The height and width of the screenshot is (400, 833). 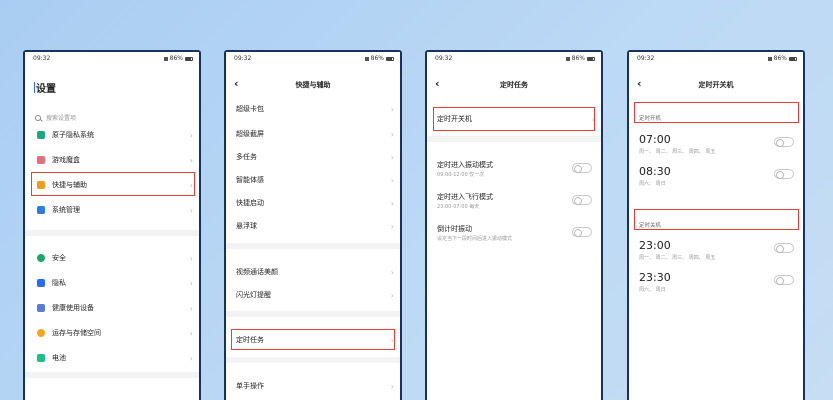 I want to click on power-time-row: 08:30 周六、 周日, so click(x=716, y=180).